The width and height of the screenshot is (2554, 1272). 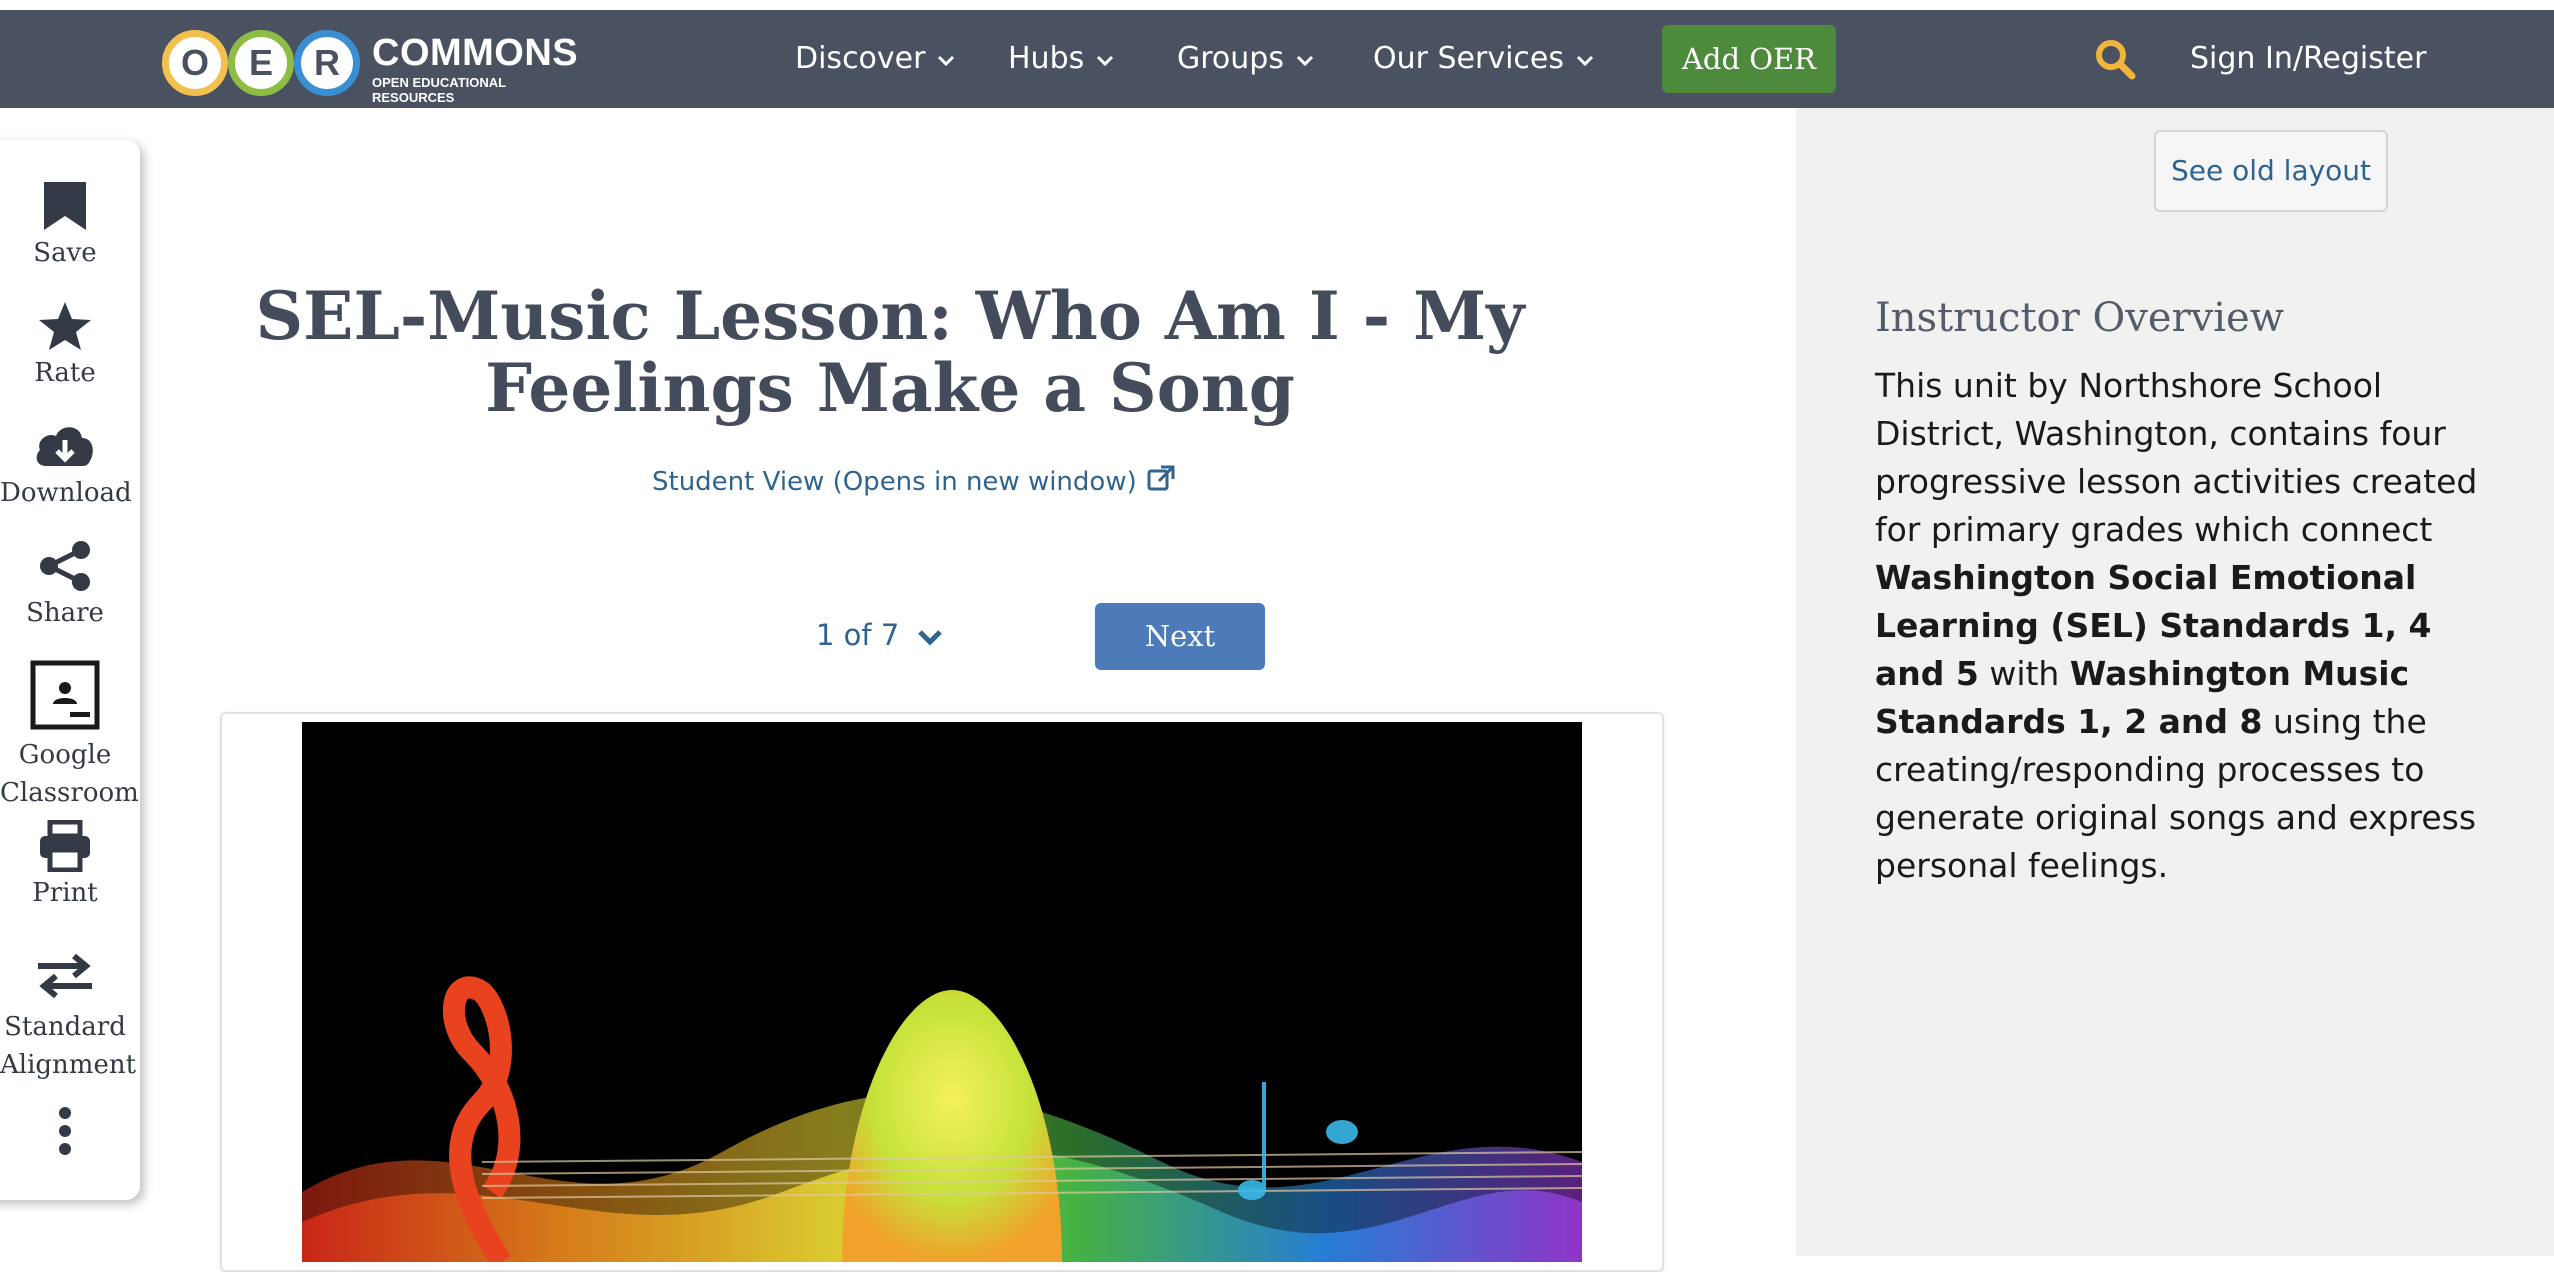 What do you see at coordinates (2079, 318) in the screenshot?
I see `instructor-overview-title: Instructor Overview` at bounding box center [2079, 318].